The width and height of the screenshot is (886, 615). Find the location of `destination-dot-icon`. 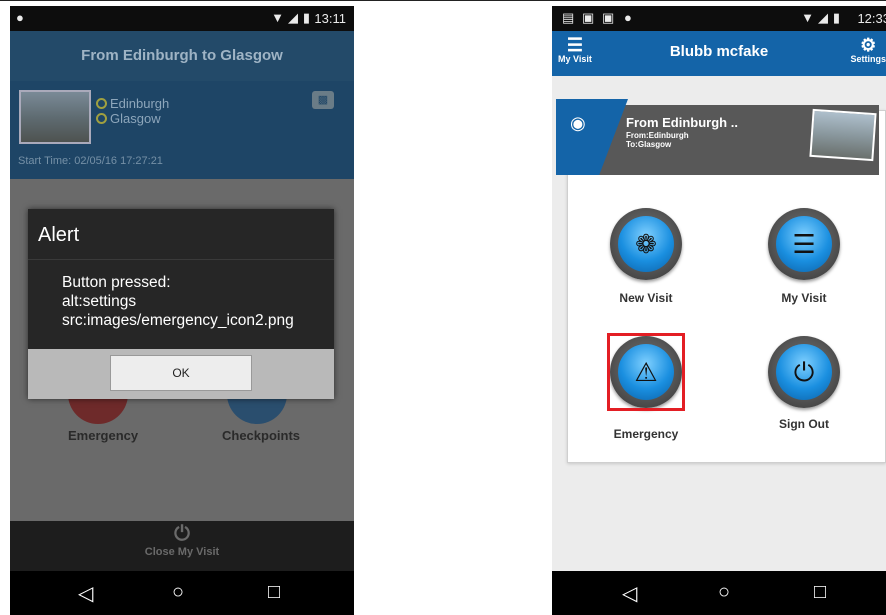

destination-dot-icon is located at coordinates (101, 118).